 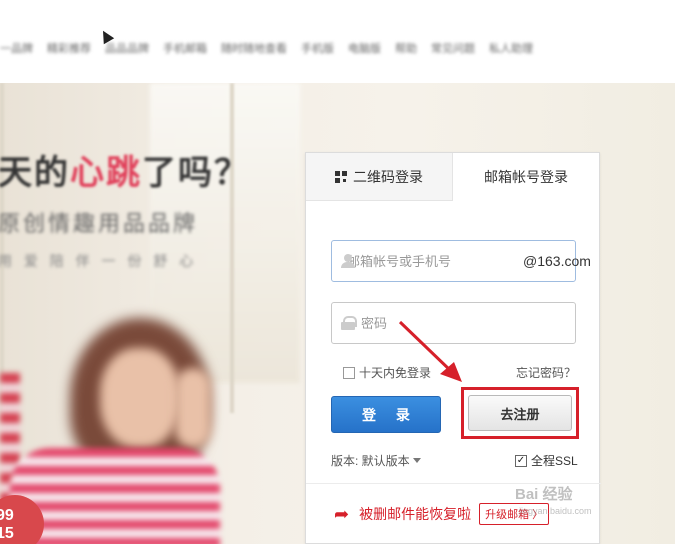 What do you see at coordinates (349, 372) in the screenshot?
I see `remember-checkbox` at bounding box center [349, 372].